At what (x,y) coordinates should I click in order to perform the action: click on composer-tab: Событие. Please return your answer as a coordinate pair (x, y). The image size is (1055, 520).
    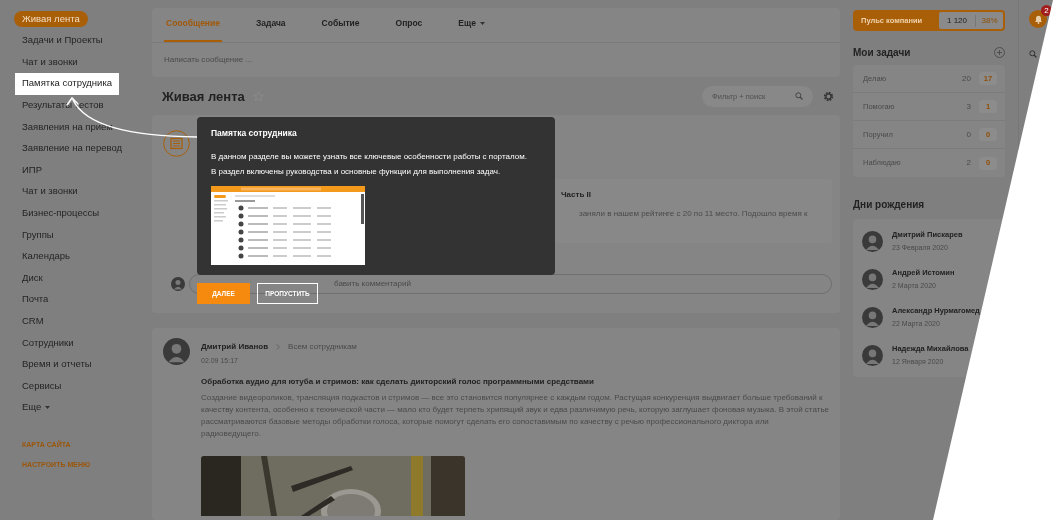
    Looking at the image, I should click on (340, 24).